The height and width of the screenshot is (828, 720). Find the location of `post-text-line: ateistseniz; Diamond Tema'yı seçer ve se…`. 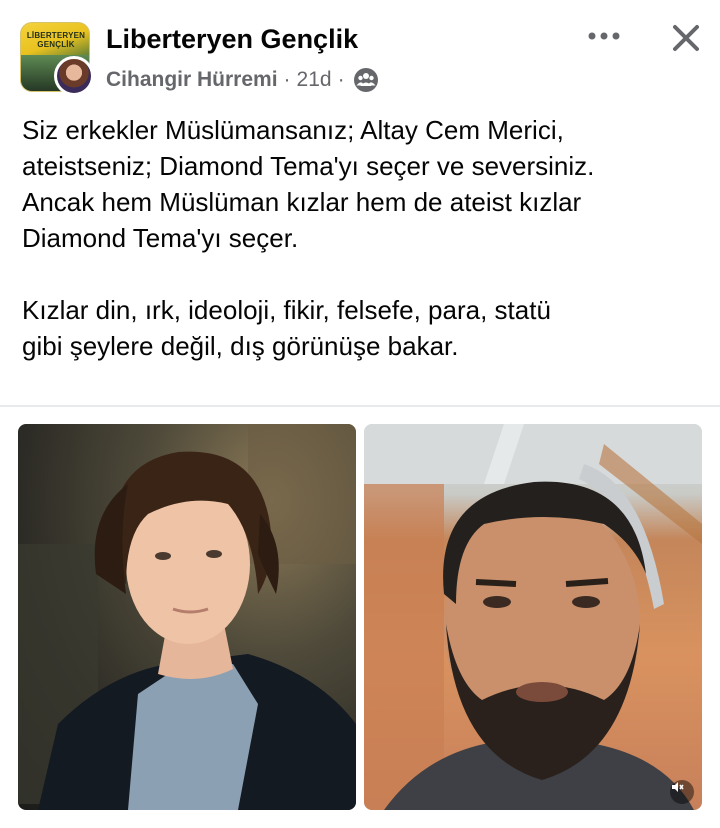

post-text-line: ateistseniz; Diamond Tema'yı seçer ve se… is located at coordinates (308, 166).